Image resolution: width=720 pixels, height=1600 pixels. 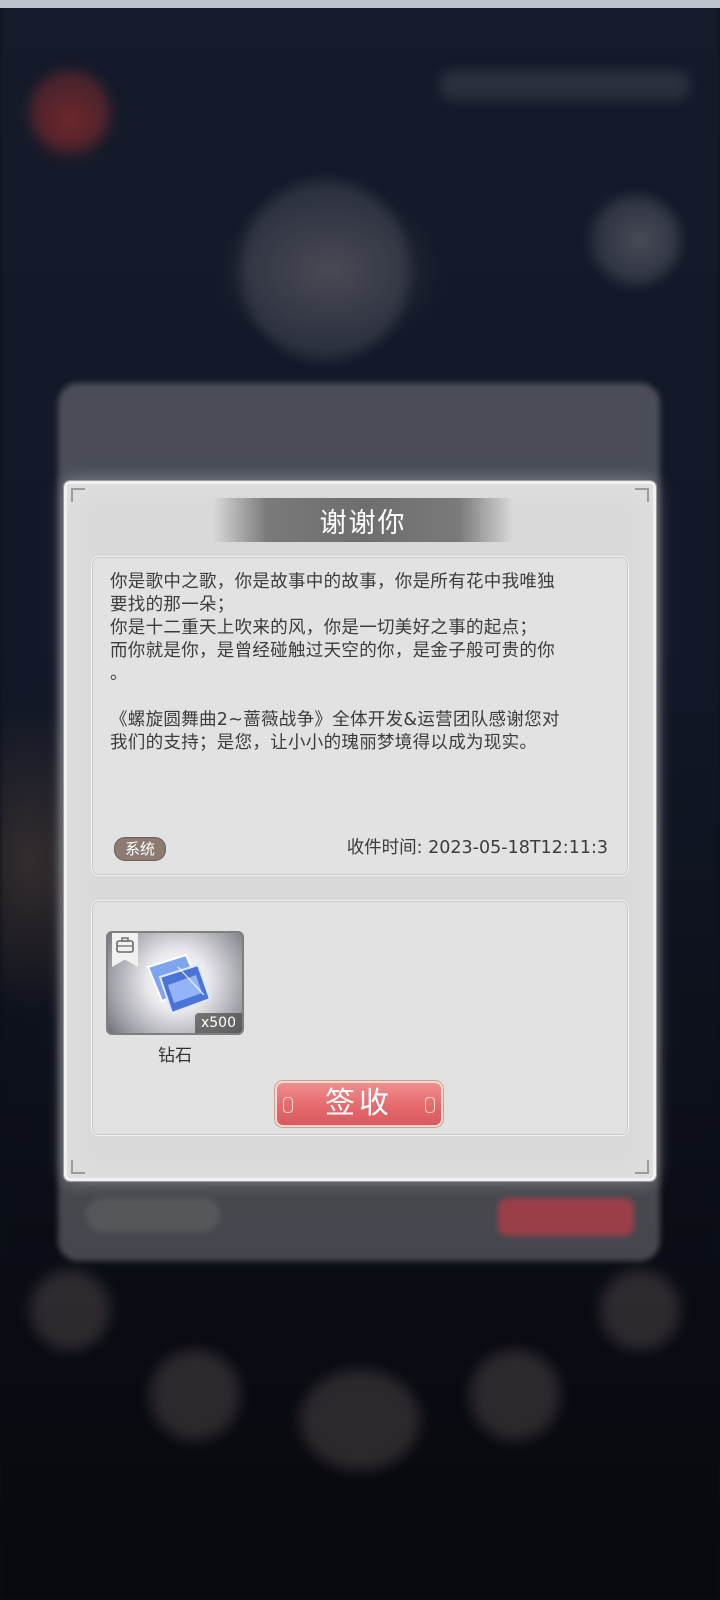 I want to click on attachment-item-card: x500, so click(x=175, y=983).